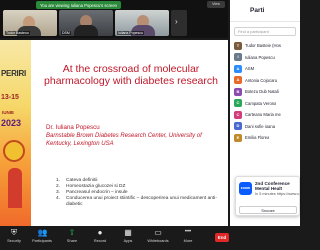 The width and height of the screenshot is (320, 250). I want to click on toolbar-label: Whiteboards, so click(158, 241).